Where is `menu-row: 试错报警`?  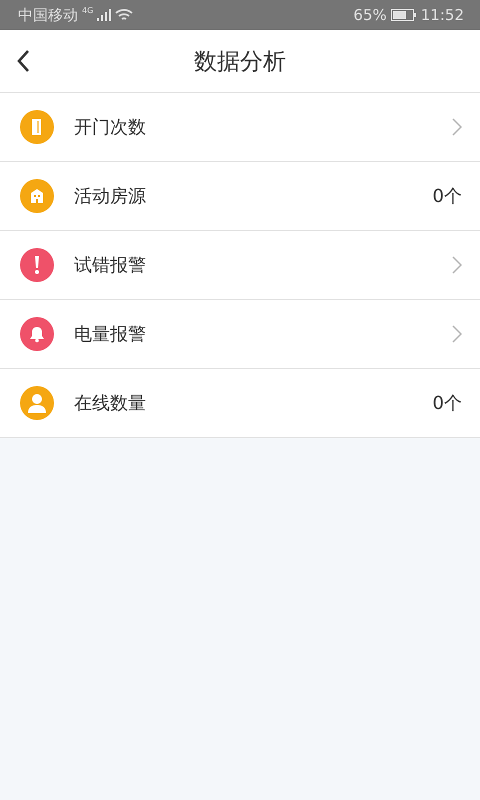
menu-row: 试错报警 is located at coordinates (240, 265).